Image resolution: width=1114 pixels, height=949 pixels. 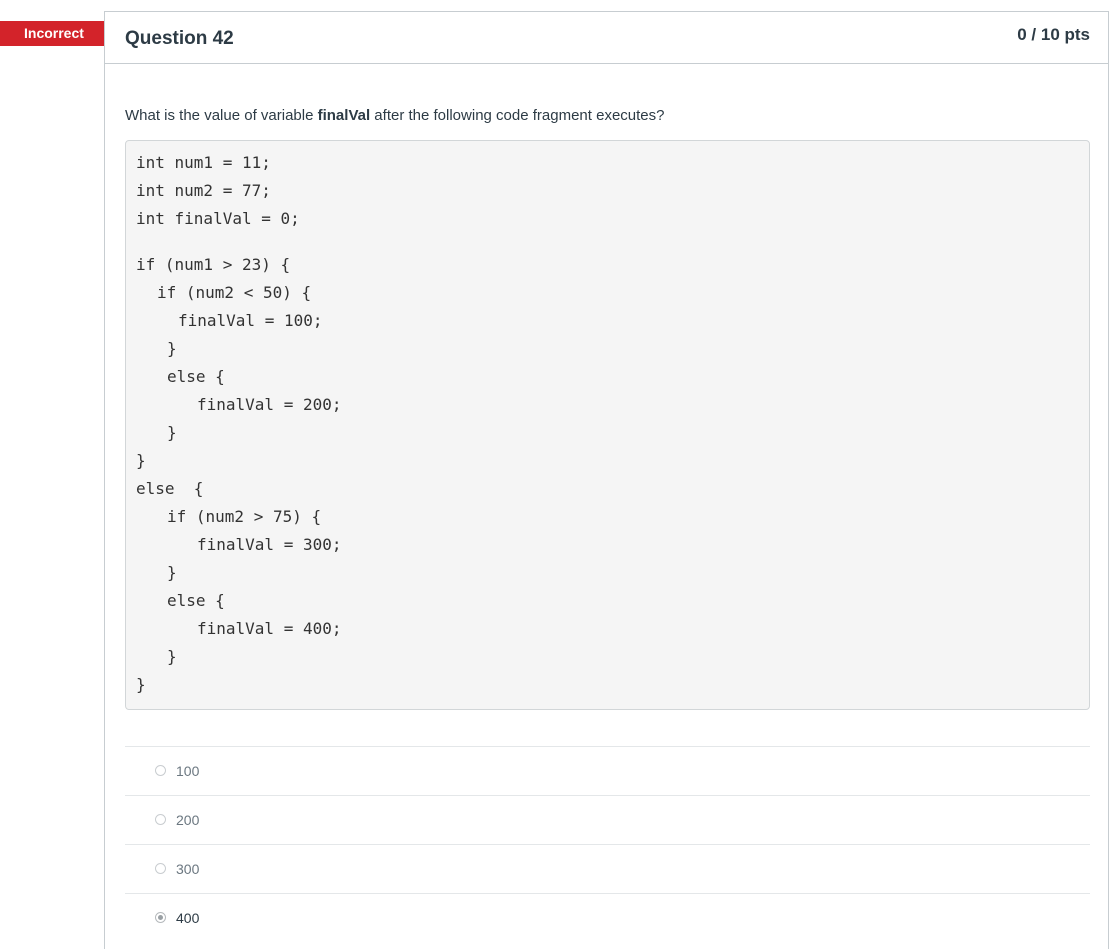 What do you see at coordinates (344, 115) in the screenshot?
I see `question-text-variable: finalVal` at bounding box center [344, 115].